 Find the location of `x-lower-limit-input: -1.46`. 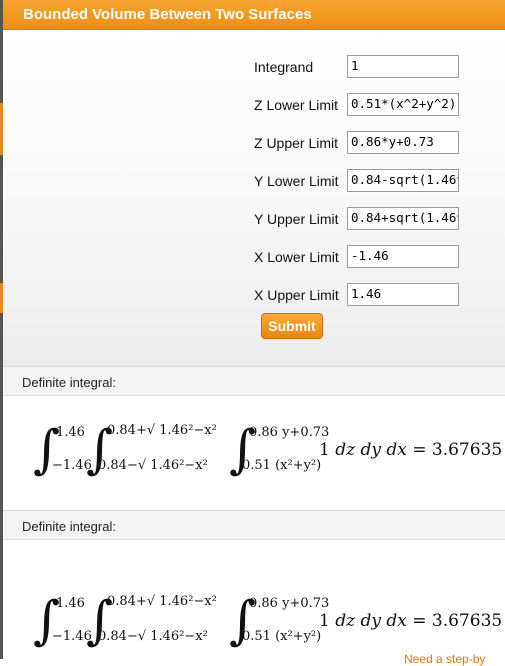

x-lower-limit-input: -1.46 is located at coordinates (403, 256).